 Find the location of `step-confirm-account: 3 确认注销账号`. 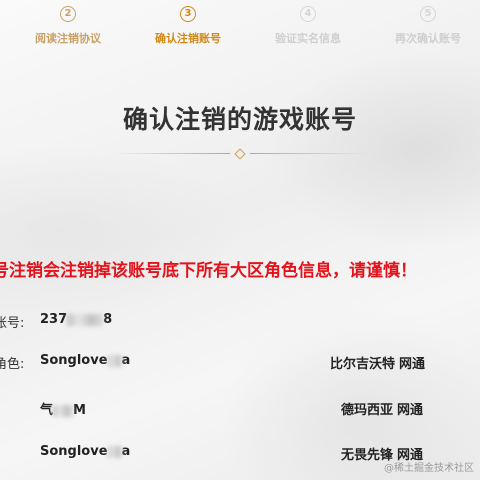

step-confirm-account: 3 确认注销账号 is located at coordinates (188, 26).